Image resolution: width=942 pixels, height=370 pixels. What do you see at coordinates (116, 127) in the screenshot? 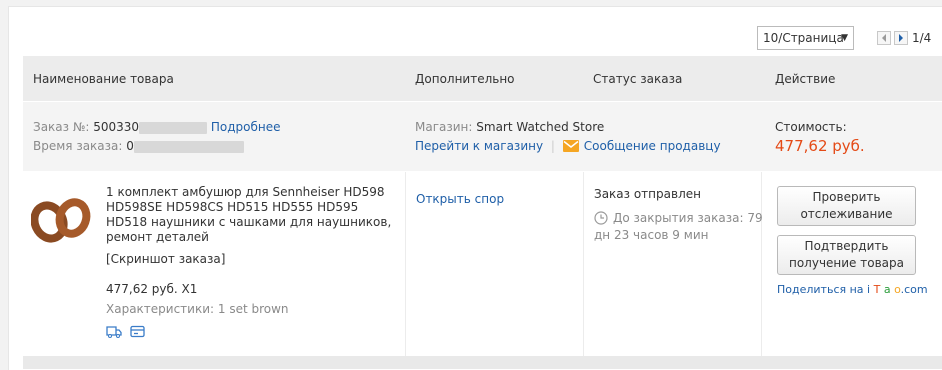
I see `order-number-value: 500330` at bounding box center [116, 127].